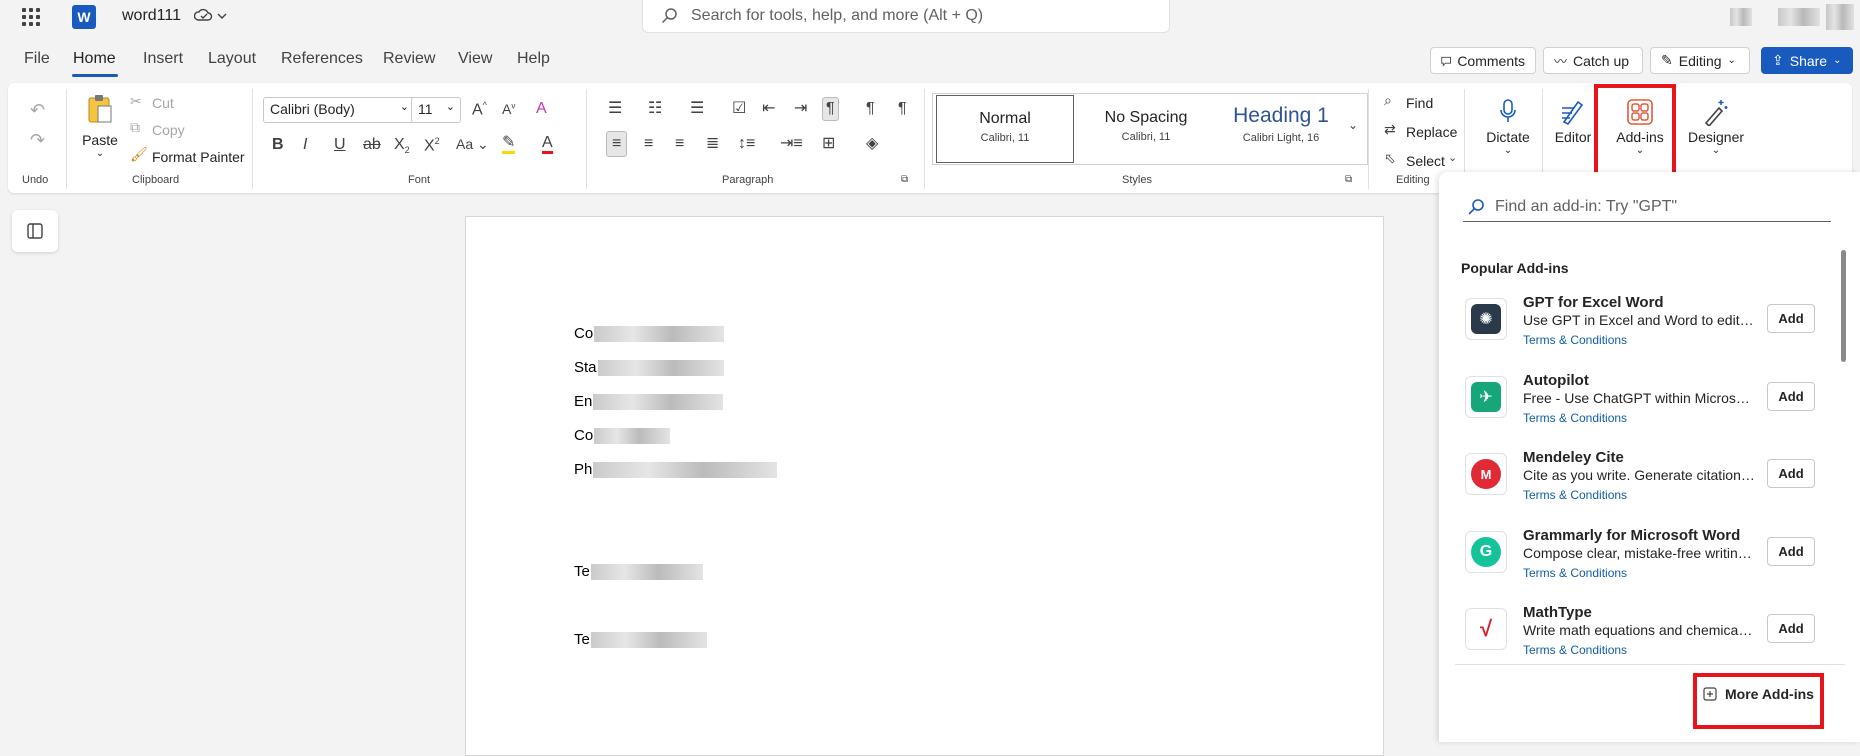 The height and width of the screenshot is (756, 1860). I want to click on align-left-icon: ≡, so click(617, 144).